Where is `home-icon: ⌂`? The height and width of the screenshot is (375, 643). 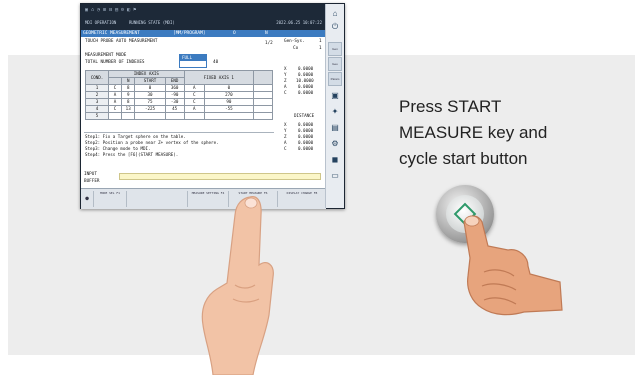
home-icon: ⌂ is located at coordinates (335, 13).